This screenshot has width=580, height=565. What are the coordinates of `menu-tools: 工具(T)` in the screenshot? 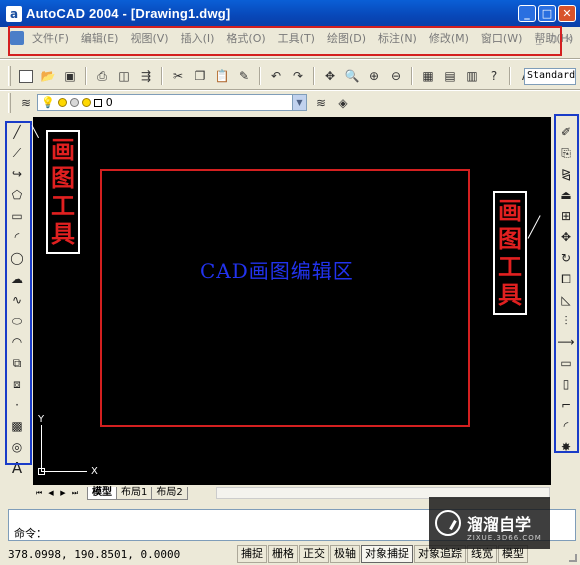 It's located at (296, 38).